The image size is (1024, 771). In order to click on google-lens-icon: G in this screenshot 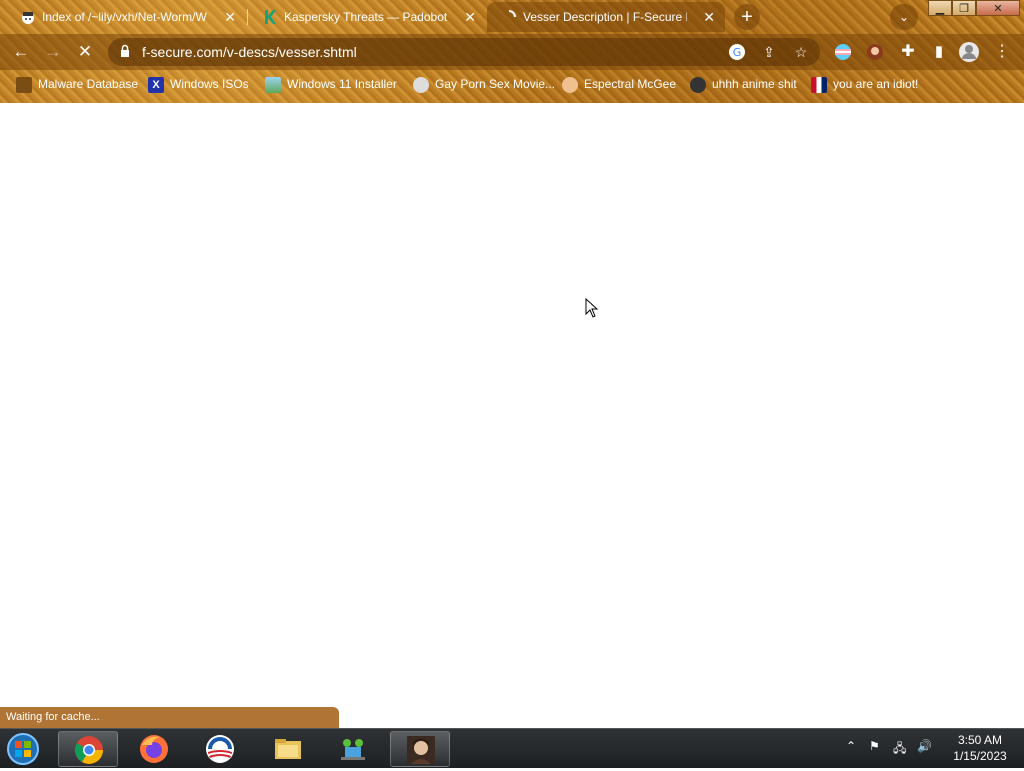, I will do `click(737, 52)`.